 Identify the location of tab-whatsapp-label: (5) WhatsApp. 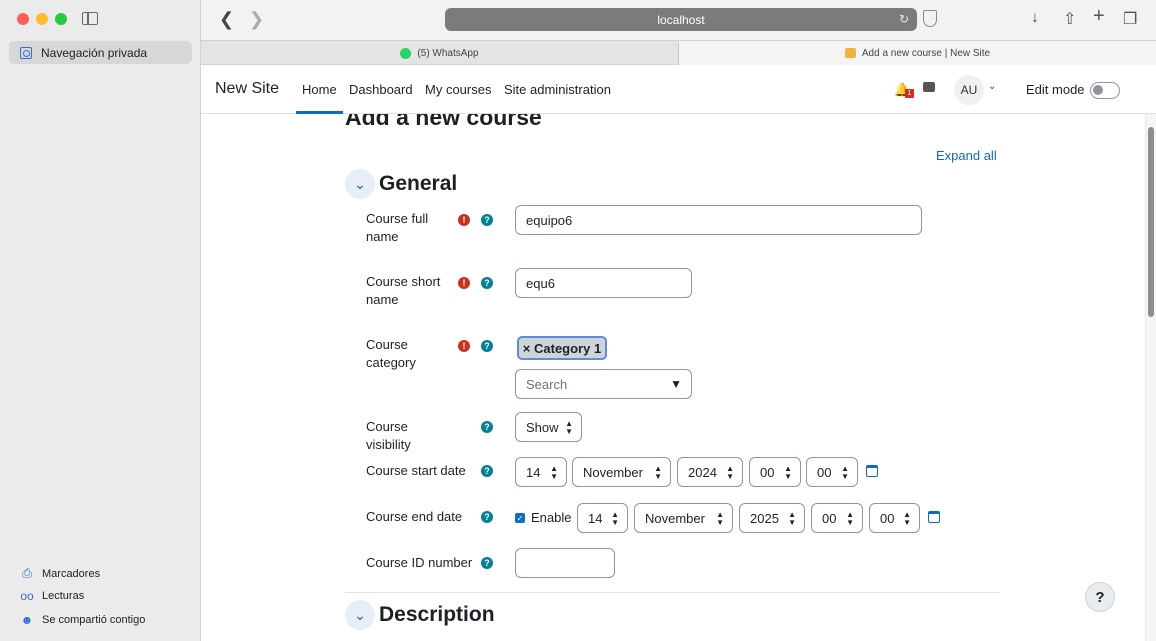
(448, 53).